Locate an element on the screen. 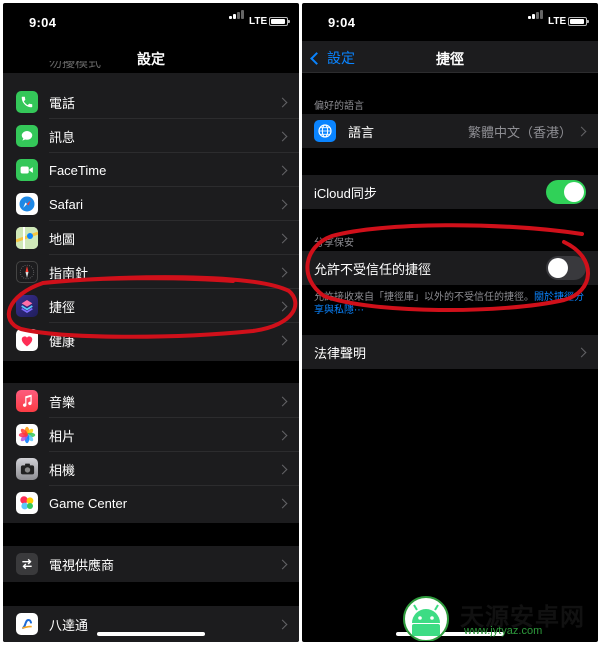 The image size is (600, 645). android-logo-icon is located at coordinates (426, 618).